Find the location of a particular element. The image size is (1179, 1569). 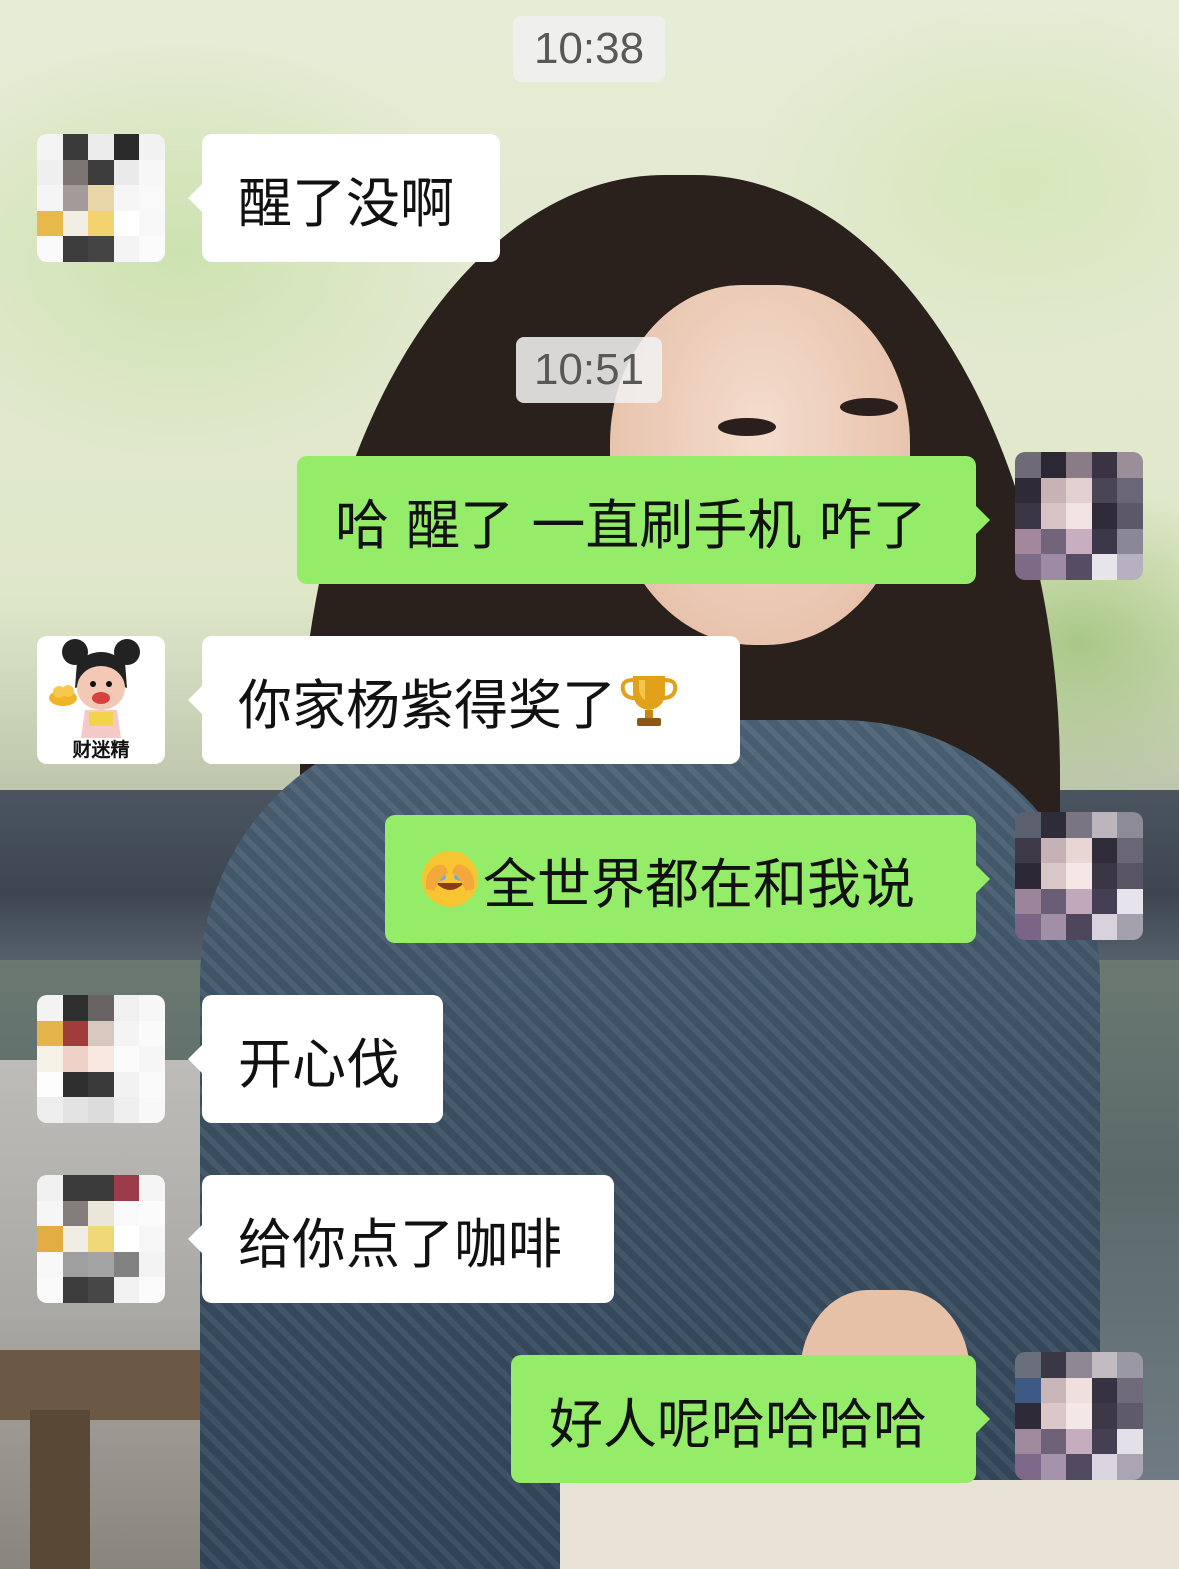

trophy-icon is located at coordinates (649, 700).